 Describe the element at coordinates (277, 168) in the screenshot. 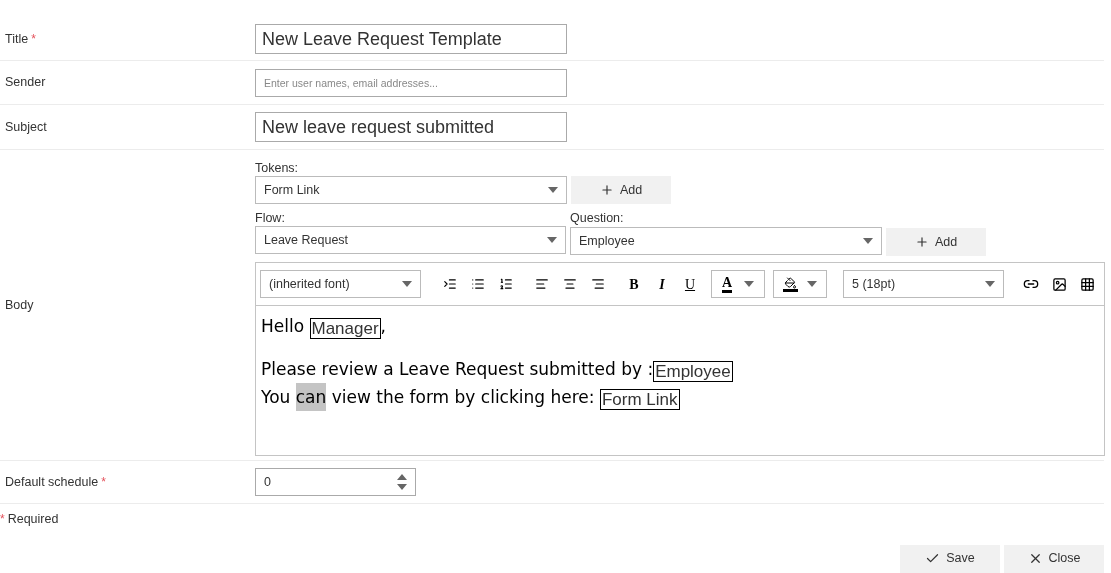

I see `tokens-label: Tokens:` at that location.